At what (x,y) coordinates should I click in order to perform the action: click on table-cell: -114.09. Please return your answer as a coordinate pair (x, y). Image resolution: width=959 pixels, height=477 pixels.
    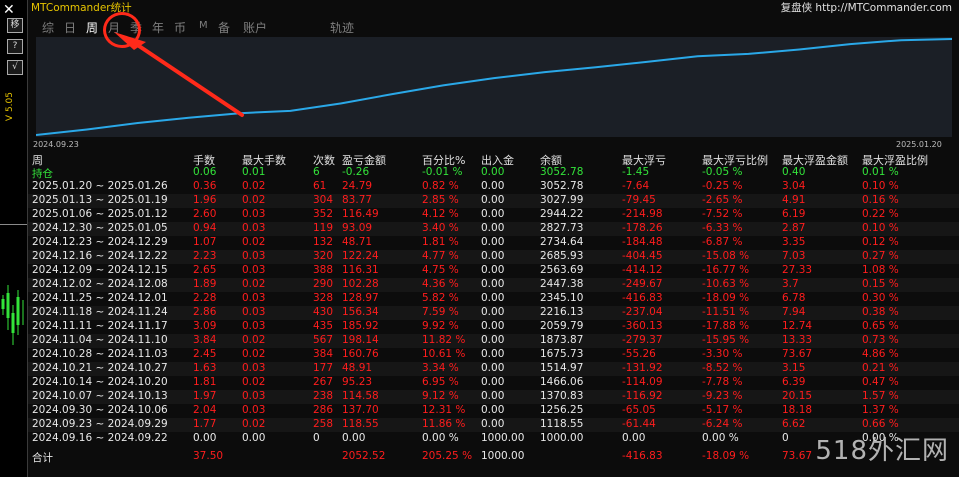
    Looking at the image, I should click on (642, 382).